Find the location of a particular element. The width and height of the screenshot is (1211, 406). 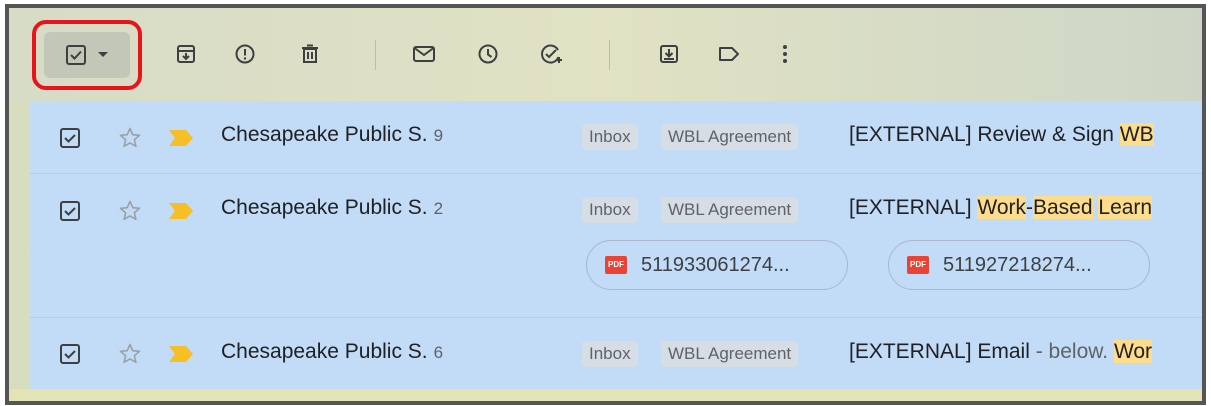

envelope-icon is located at coordinates (424, 54).